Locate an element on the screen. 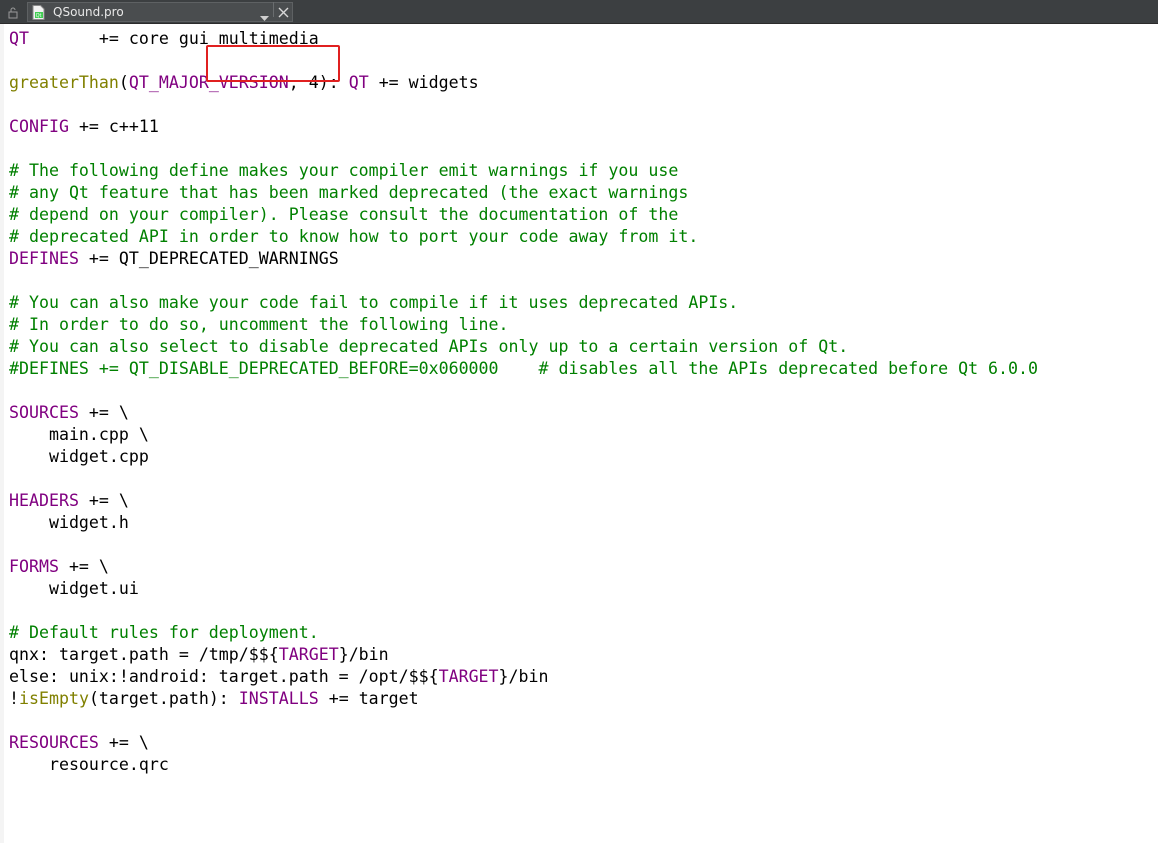 The height and width of the screenshot is (843, 1158). code-token: main.cpp \ is located at coordinates (79, 434).